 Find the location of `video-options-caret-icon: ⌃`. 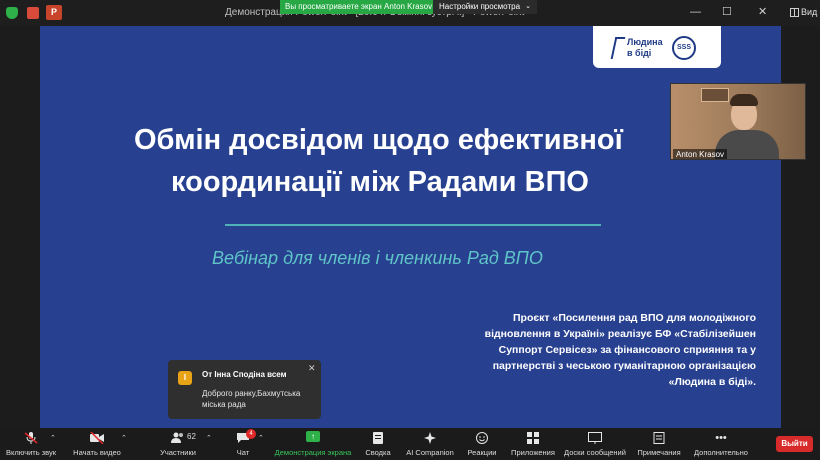

video-options-caret-icon: ⌃ is located at coordinates (124, 438).